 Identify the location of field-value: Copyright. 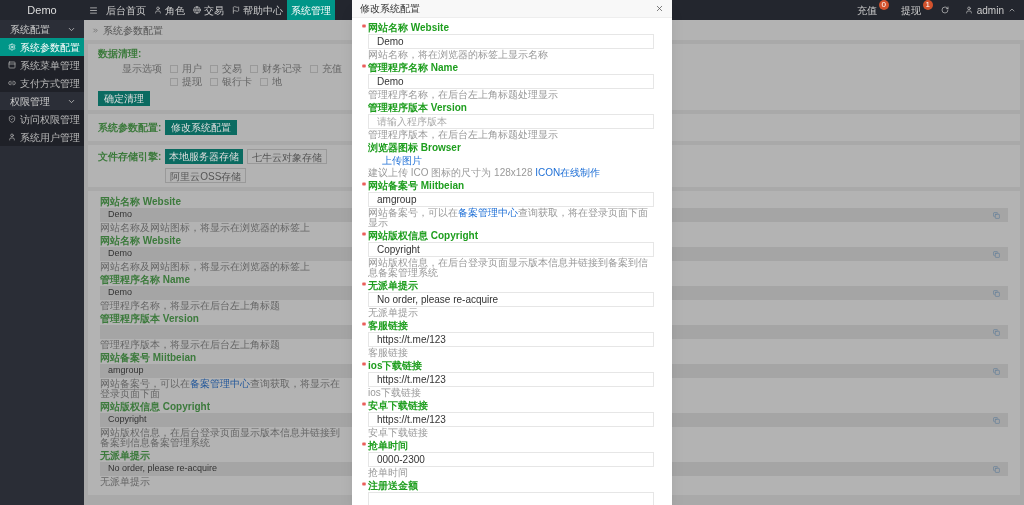
(127, 420).